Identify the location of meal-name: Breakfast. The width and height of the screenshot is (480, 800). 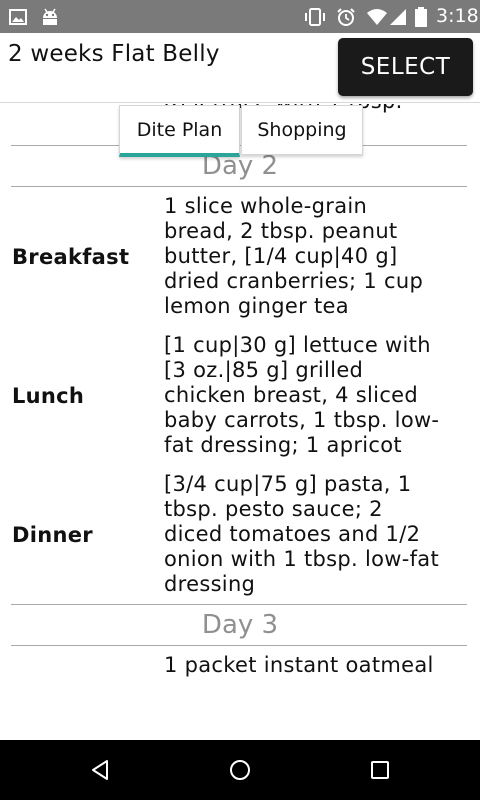
(71, 256).